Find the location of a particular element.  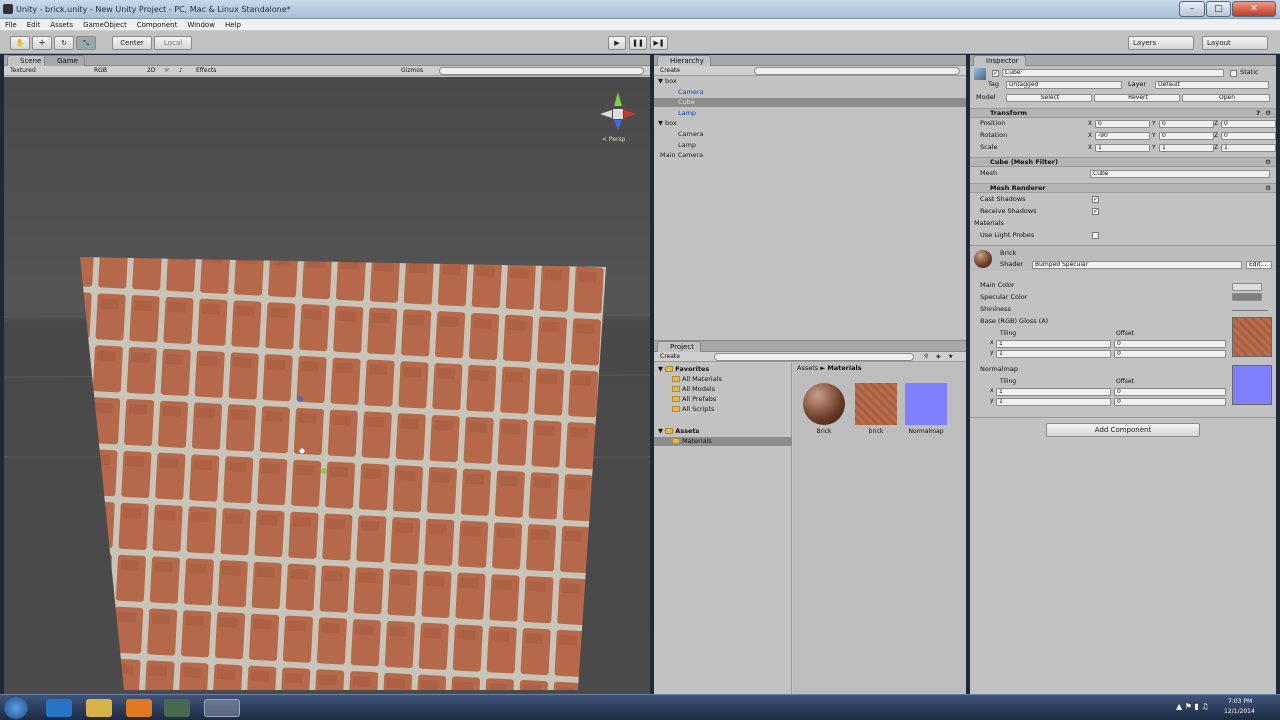

model-open-button: Open is located at coordinates (1226, 98).